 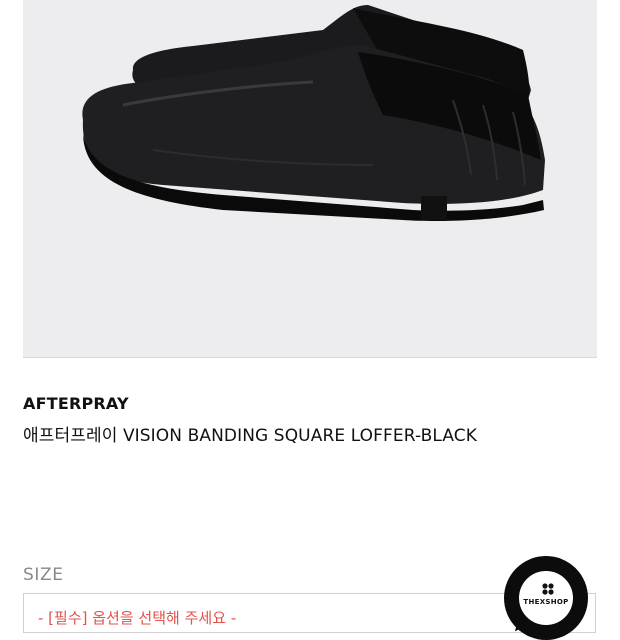 I want to click on brand-name: AFTERPRAY, so click(x=76, y=403).